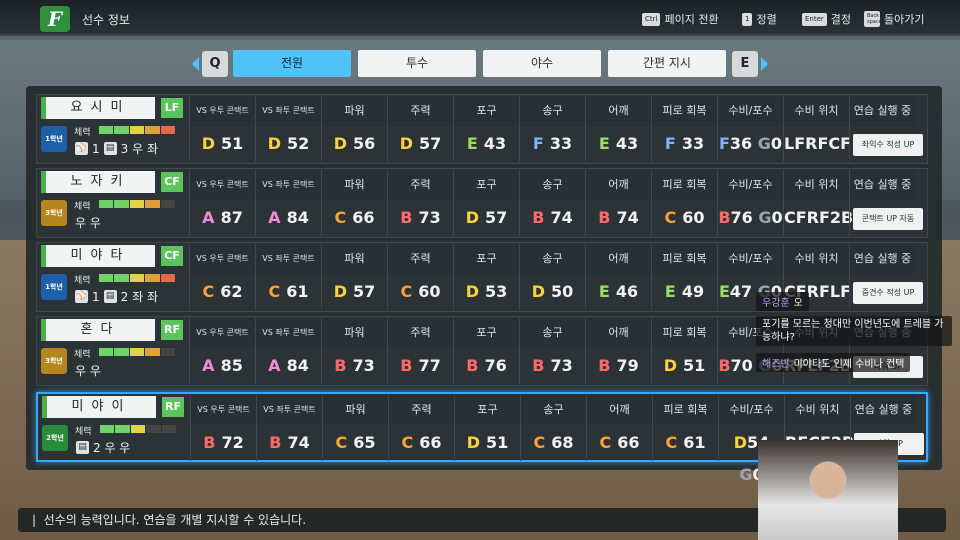  Describe the element at coordinates (355, 428) in the screenshot. I see `stat-cell: 파워 C 65` at that location.